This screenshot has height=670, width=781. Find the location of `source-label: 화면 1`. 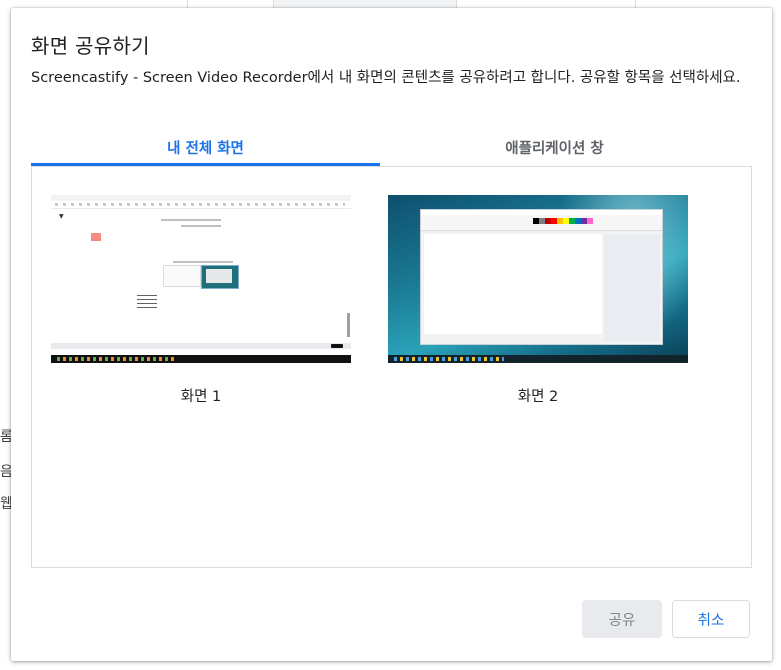

source-label: 화면 1 is located at coordinates (201, 397).